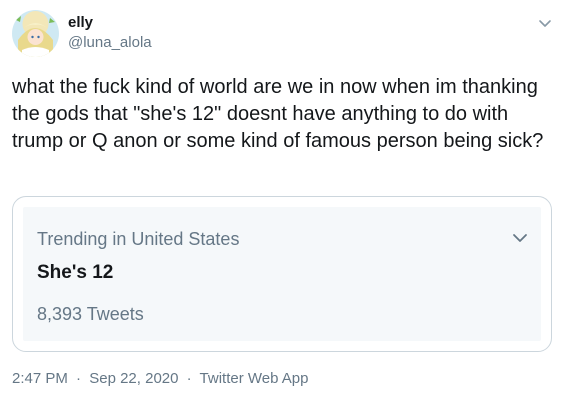 This screenshot has width=568, height=400. What do you see at coordinates (545, 23) in the screenshot?
I see `tweet-menu-chevron-down-icon` at bounding box center [545, 23].